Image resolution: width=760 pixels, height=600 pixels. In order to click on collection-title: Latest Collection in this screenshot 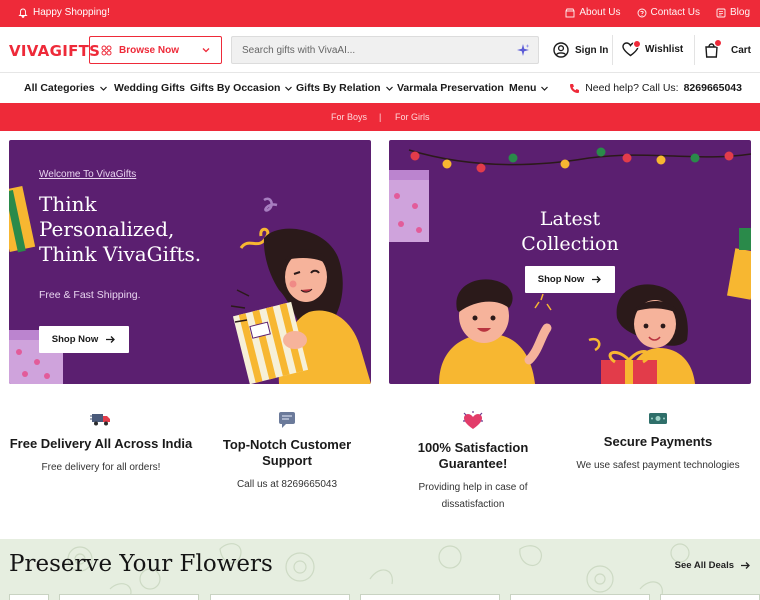, I will do `click(570, 231)`.